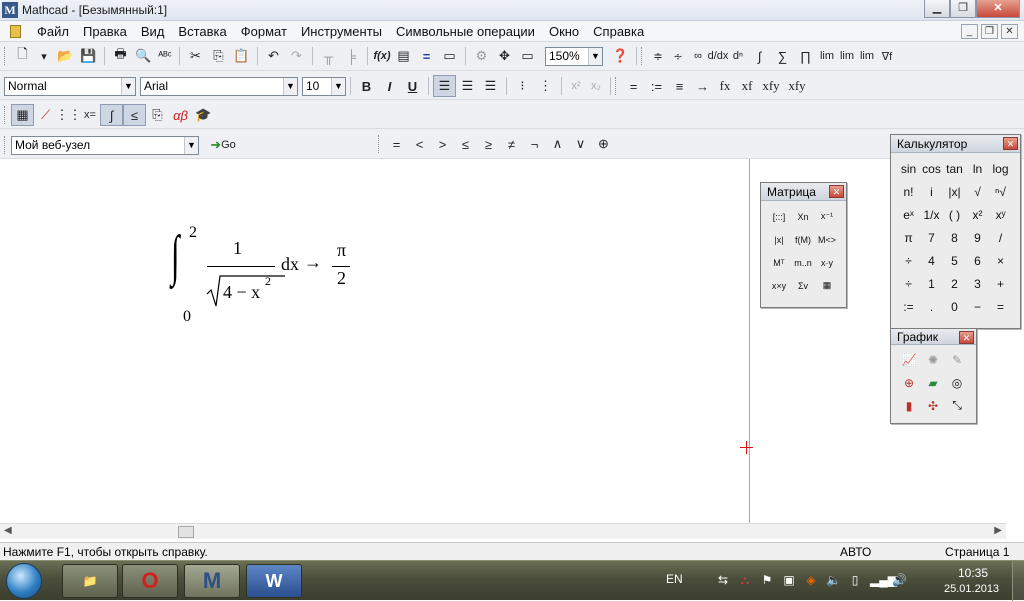 The image size is (1024, 601). Describe the element at coordinates (396, 144) in the screenshot. I see `bool-equal-button: =` at that location.